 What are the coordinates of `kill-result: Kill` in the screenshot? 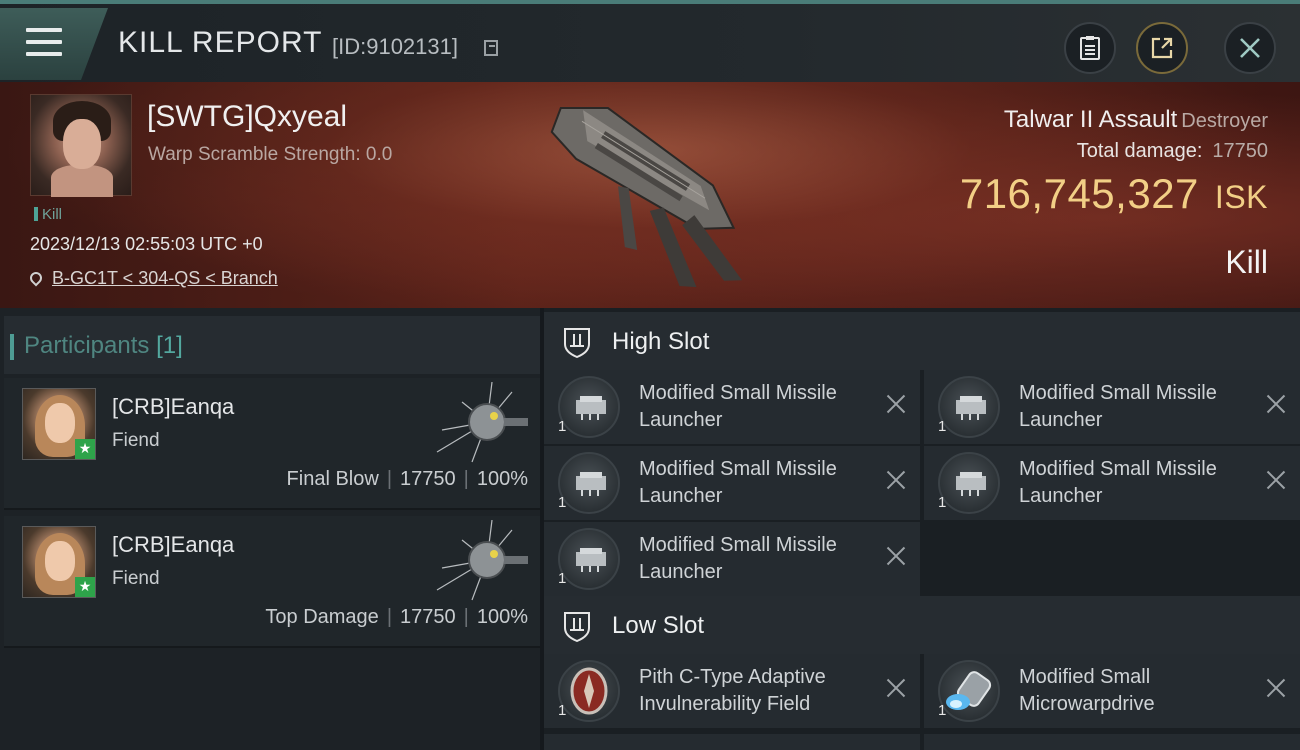 It's located at (1246, 262).